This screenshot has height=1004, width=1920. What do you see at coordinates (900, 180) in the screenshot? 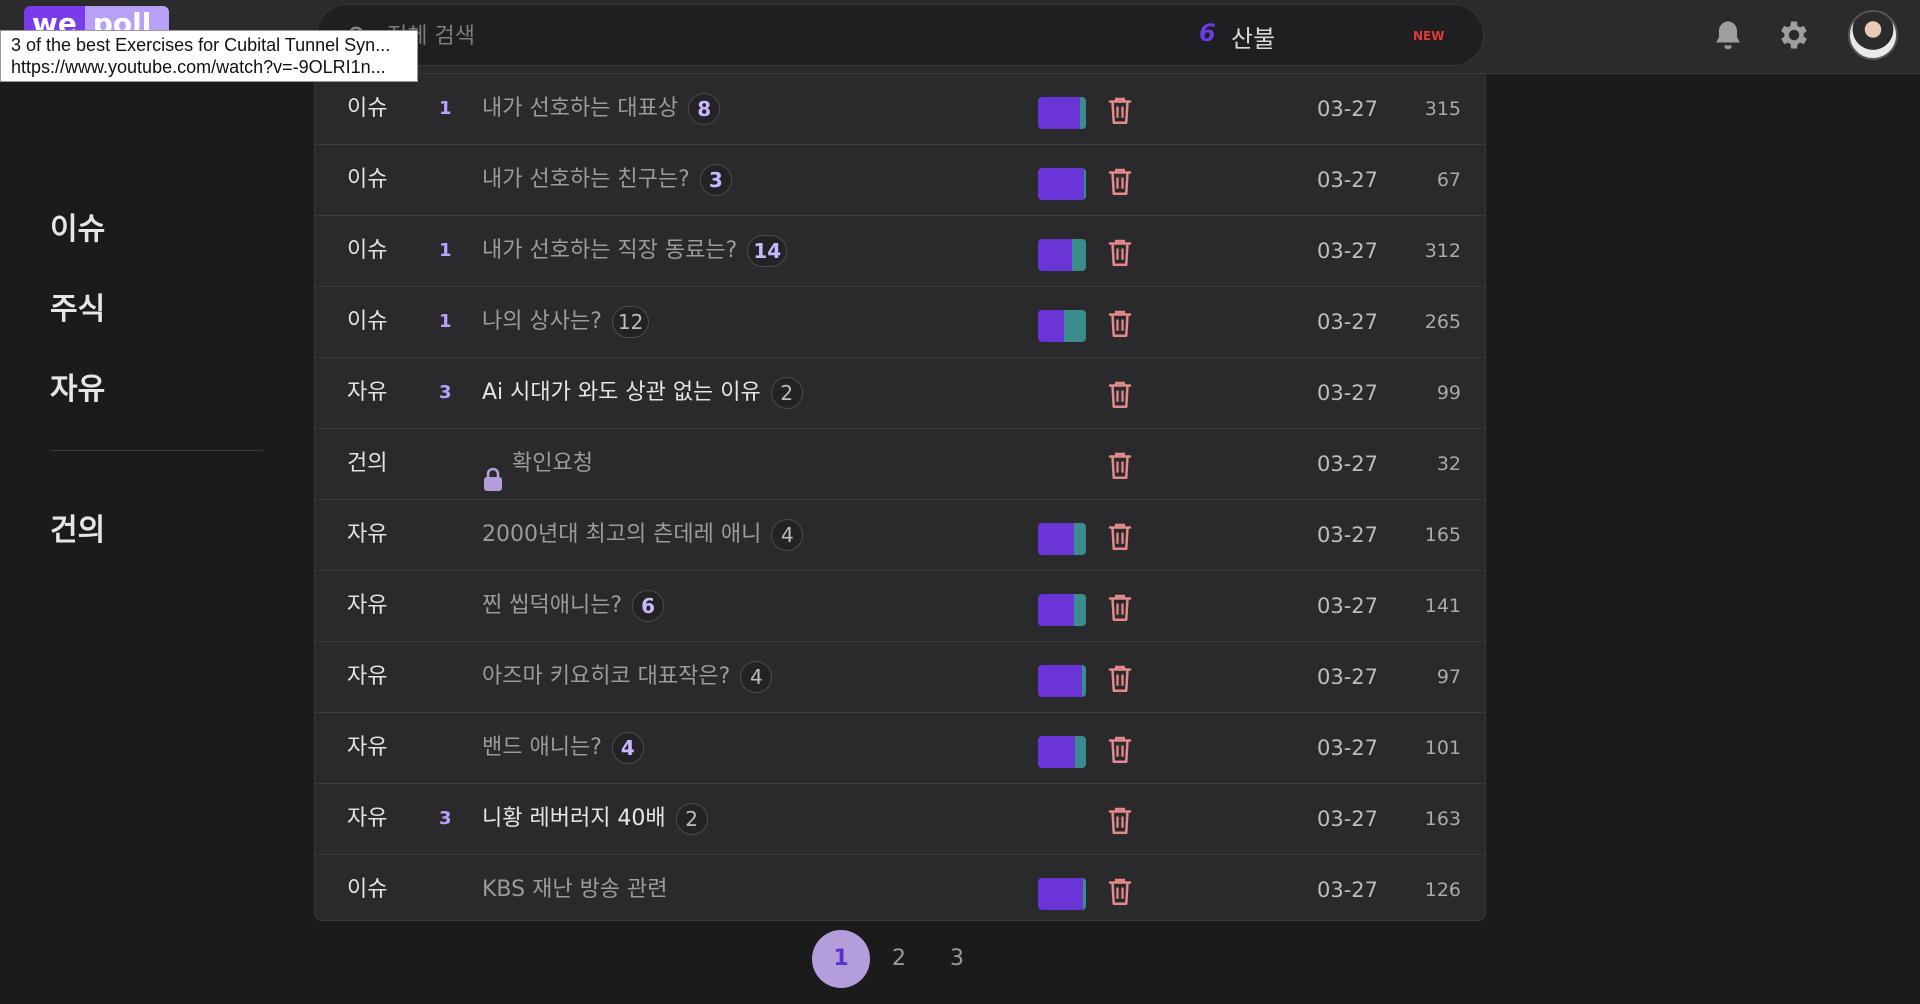
I see `table-row: 이슈 내가 선호하는 친구는? 3 03-27 67` at bounding box center [900, 180].